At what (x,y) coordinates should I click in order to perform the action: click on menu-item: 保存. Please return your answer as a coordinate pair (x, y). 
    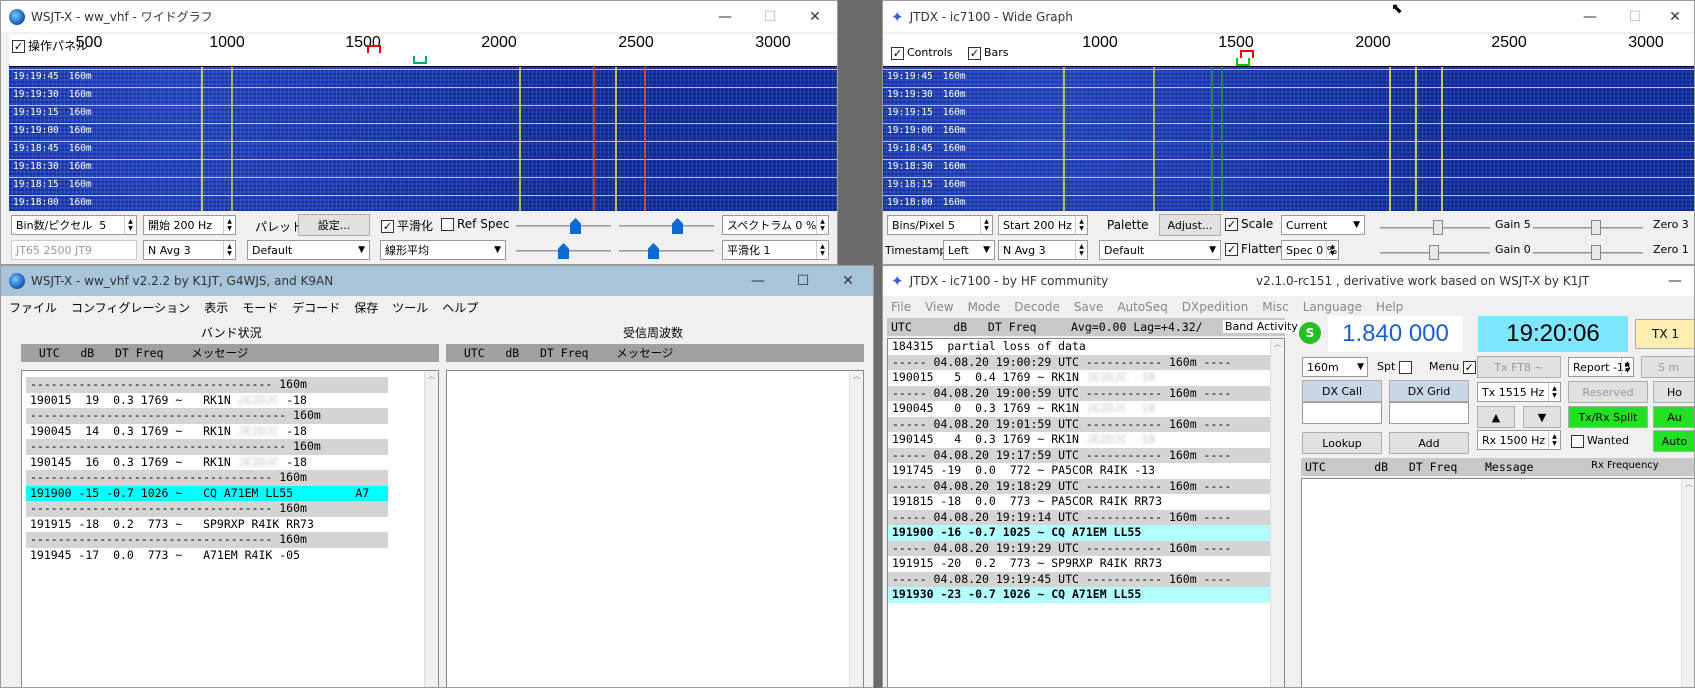
    Looking at the image, I should click on (366, 307).